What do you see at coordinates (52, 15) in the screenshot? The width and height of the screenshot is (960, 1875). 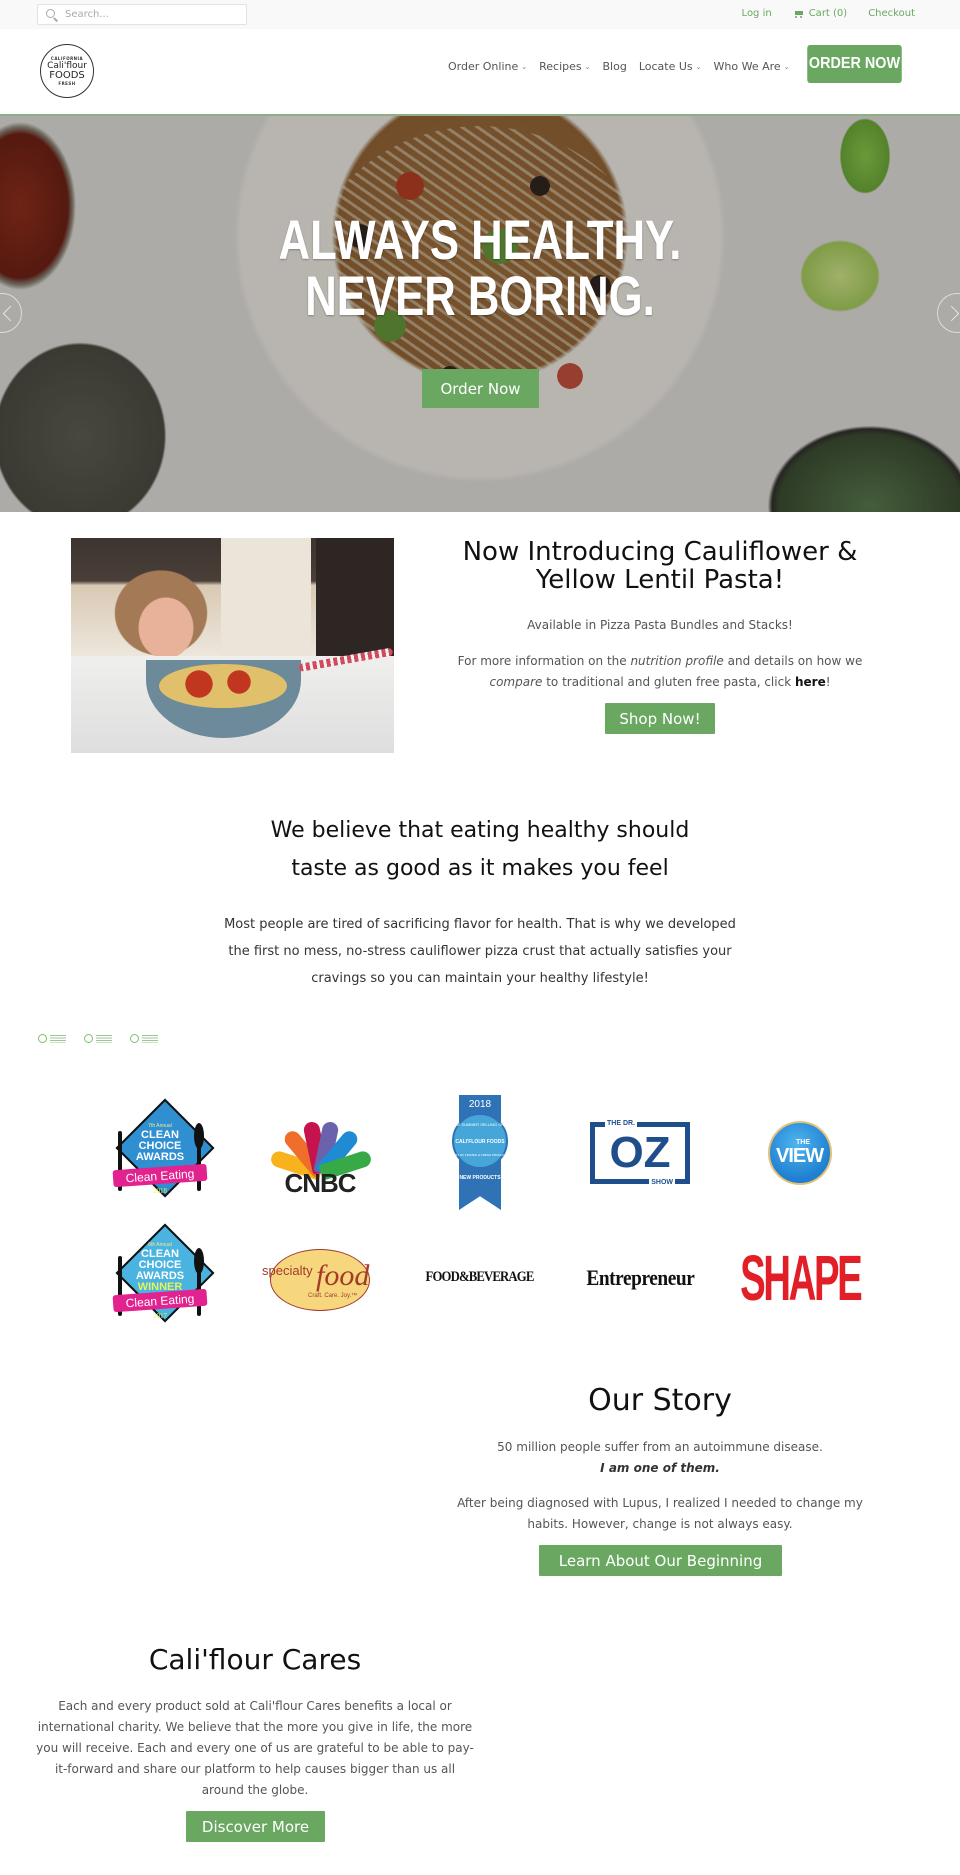 I see `search-icon` at bounding box center [52, 15].